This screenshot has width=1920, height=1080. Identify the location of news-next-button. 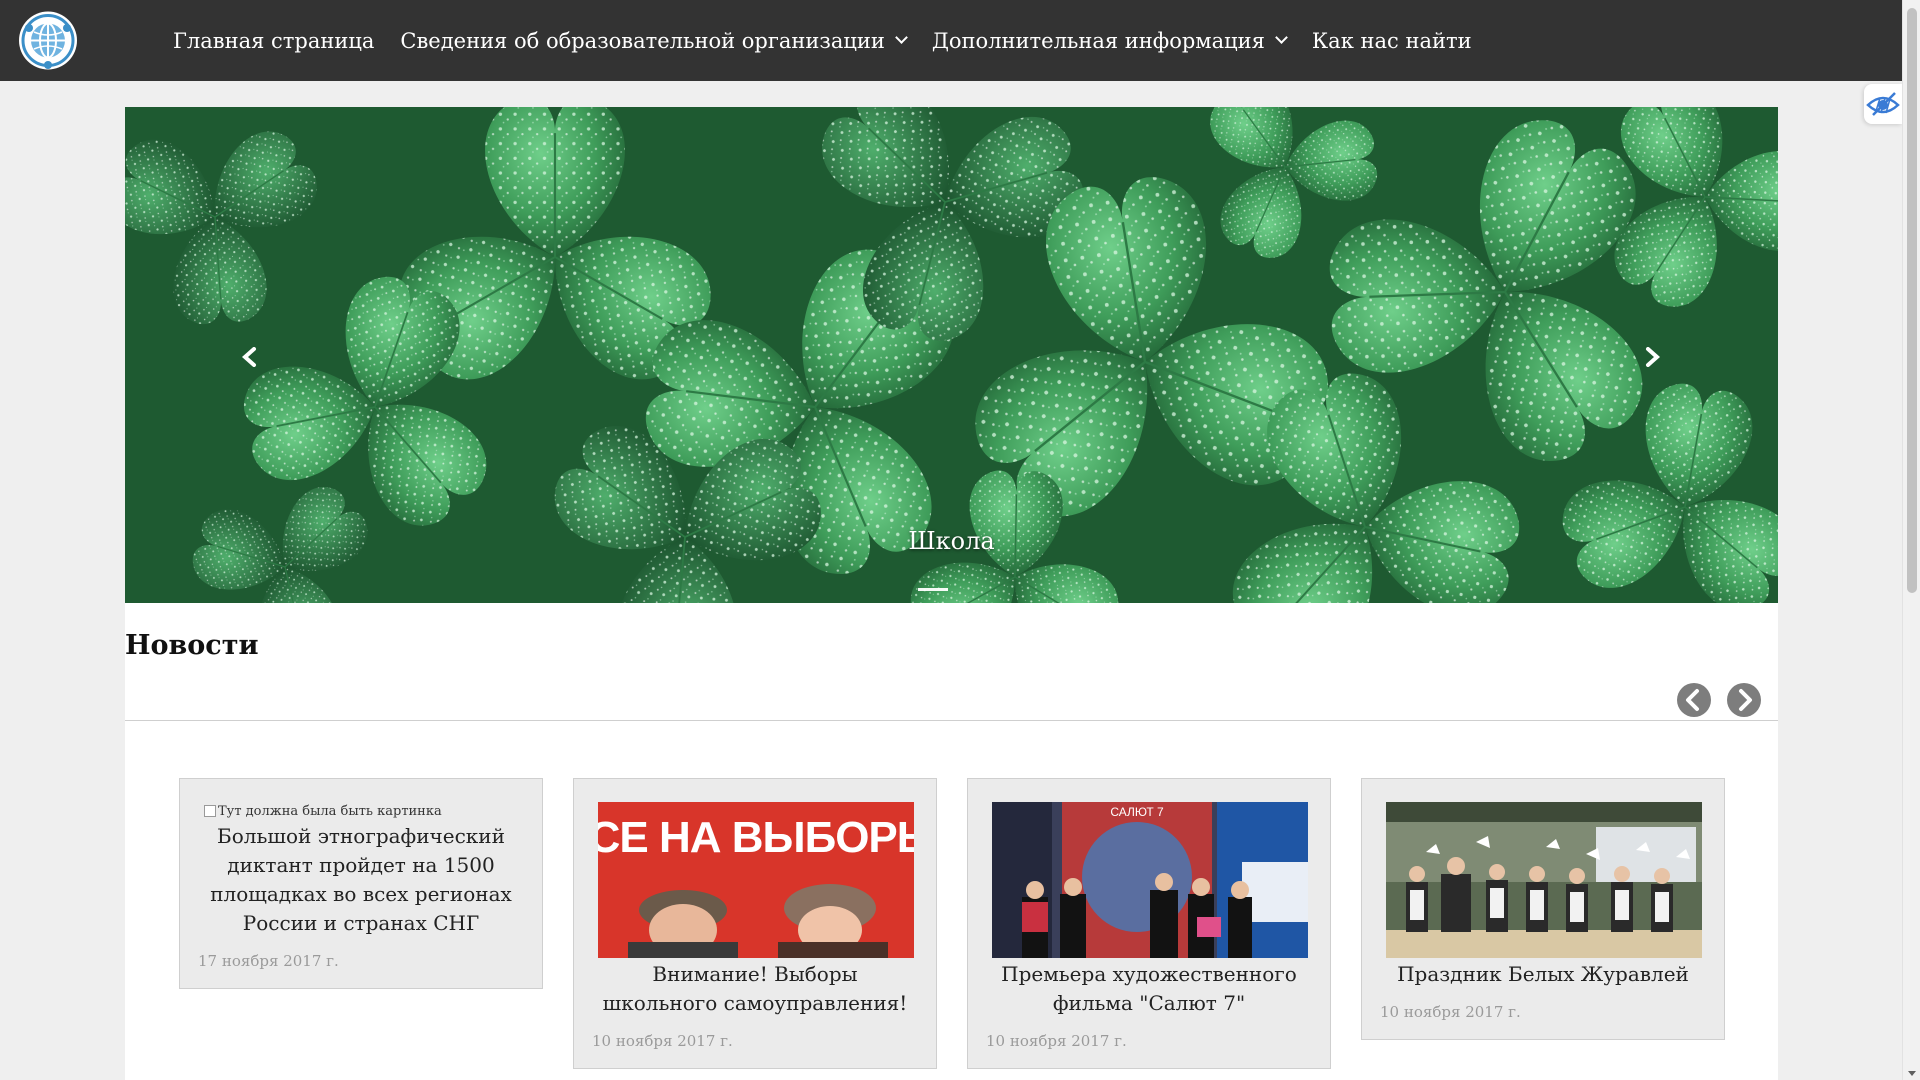
(1744, 700).